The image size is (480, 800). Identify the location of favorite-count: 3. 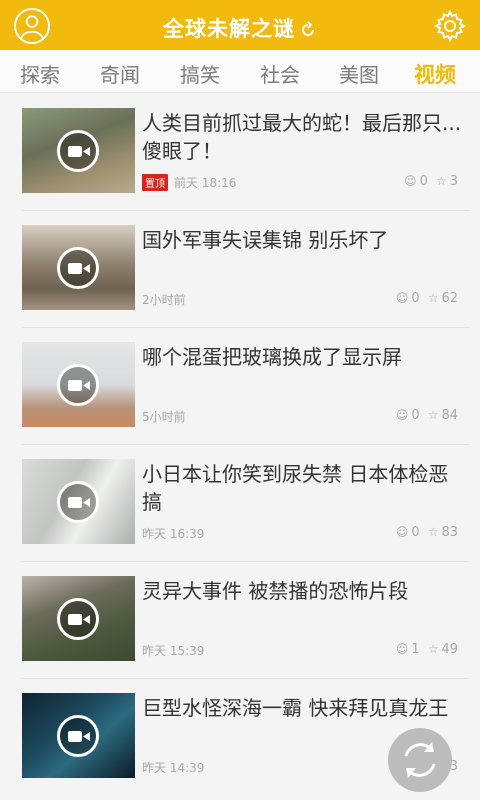
(453, 181).